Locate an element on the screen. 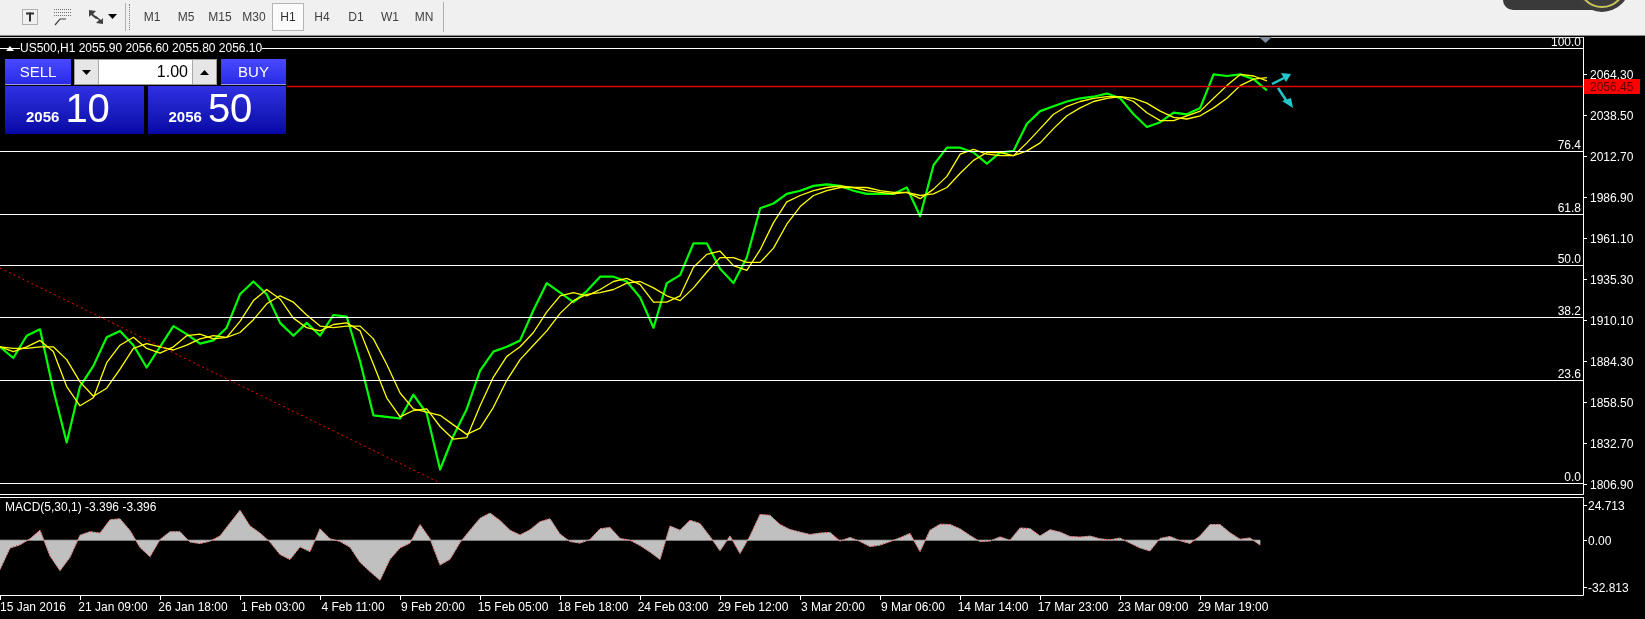 This screenshot has height=619, width=1645. x-tick-label: 4 Feb 11:00 is located at coordinates (353, 607).